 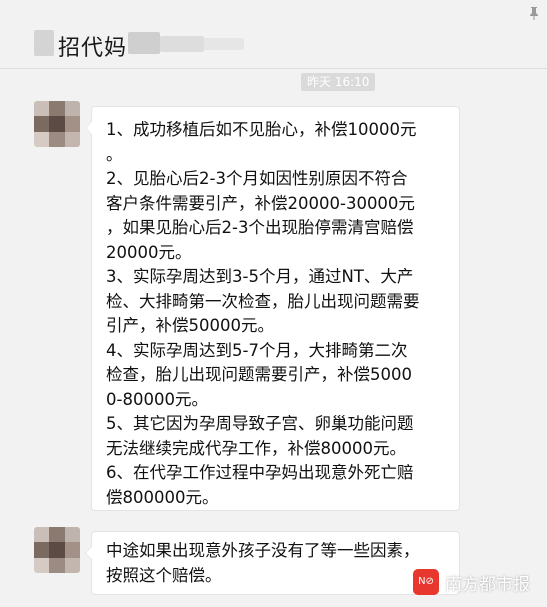 I want to click on chat-title: 招代妈, so click(x=93, y=48).